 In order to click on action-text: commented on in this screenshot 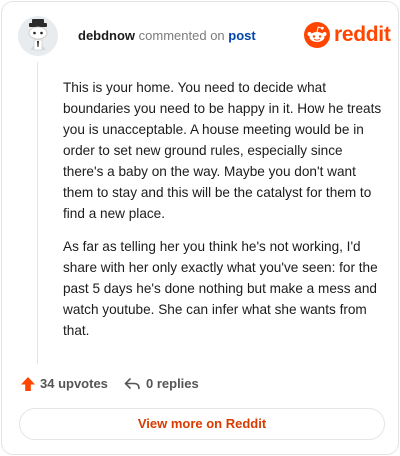, I will do `click(181, 35)`.